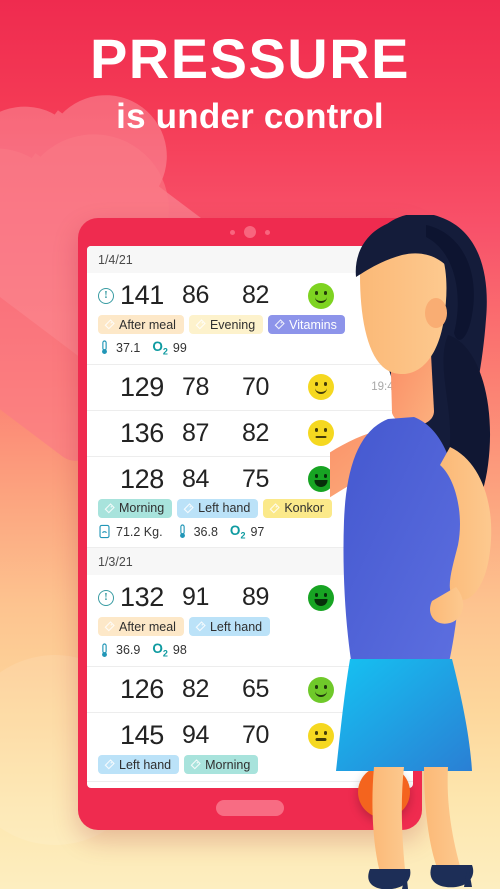 The width and height of the screenshot is (500, 889). Describe the element at coordinates (142, 432) in the screenshot. I see `systolic-value: 136` at that location.